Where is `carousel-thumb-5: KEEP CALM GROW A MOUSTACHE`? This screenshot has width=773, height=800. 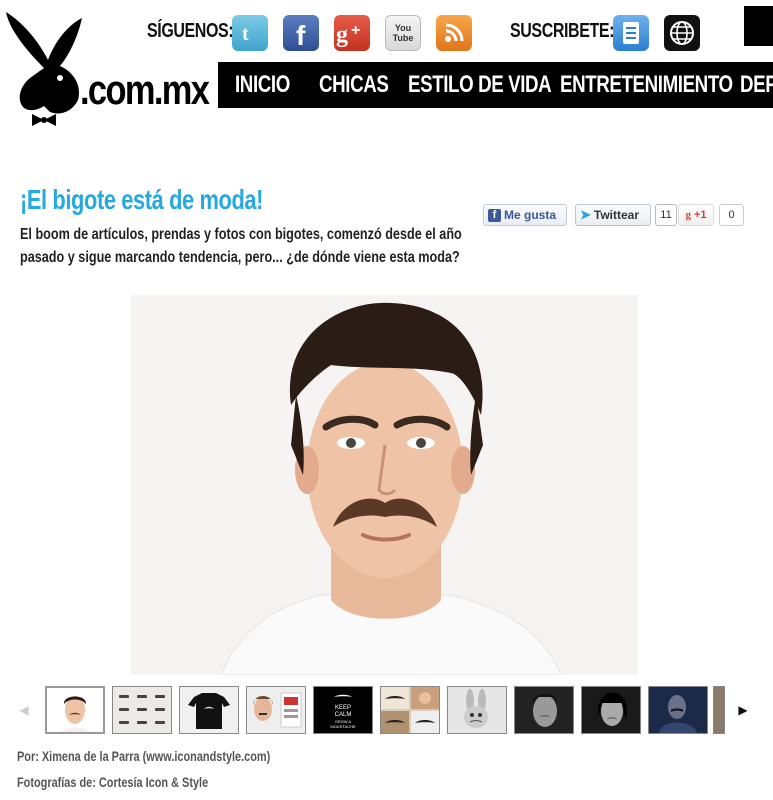 carousel-thumb-5: KEEP CALM GROW A MOUSTACHE is located at coordinates (343, 710).